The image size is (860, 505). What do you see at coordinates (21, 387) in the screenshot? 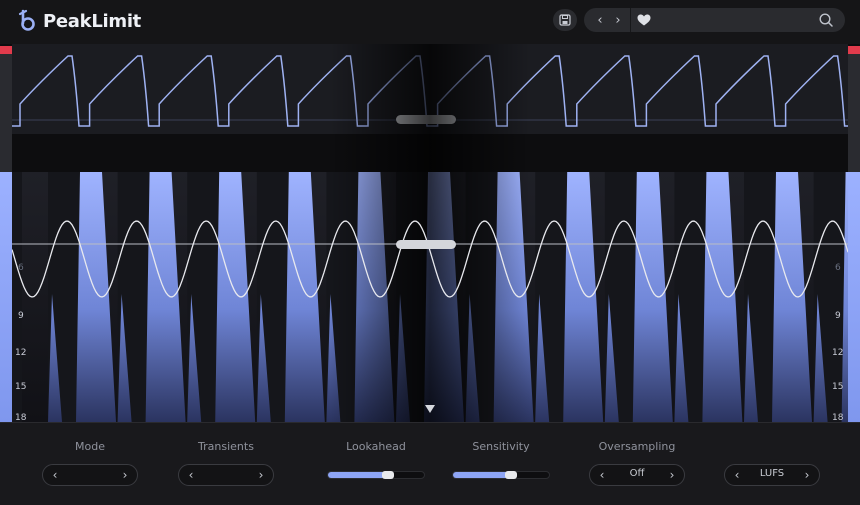
I see `scale-left-15: 15` at bounding box center [21, 387].